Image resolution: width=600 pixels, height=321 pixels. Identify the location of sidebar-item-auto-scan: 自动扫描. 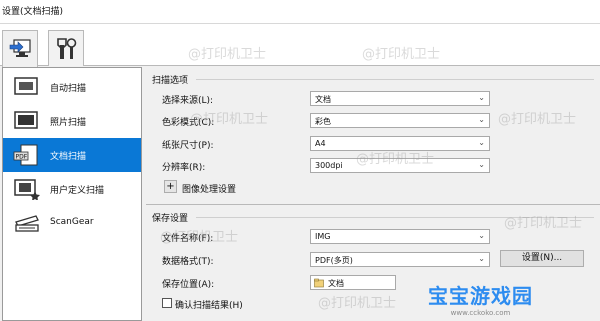
(72, 87).